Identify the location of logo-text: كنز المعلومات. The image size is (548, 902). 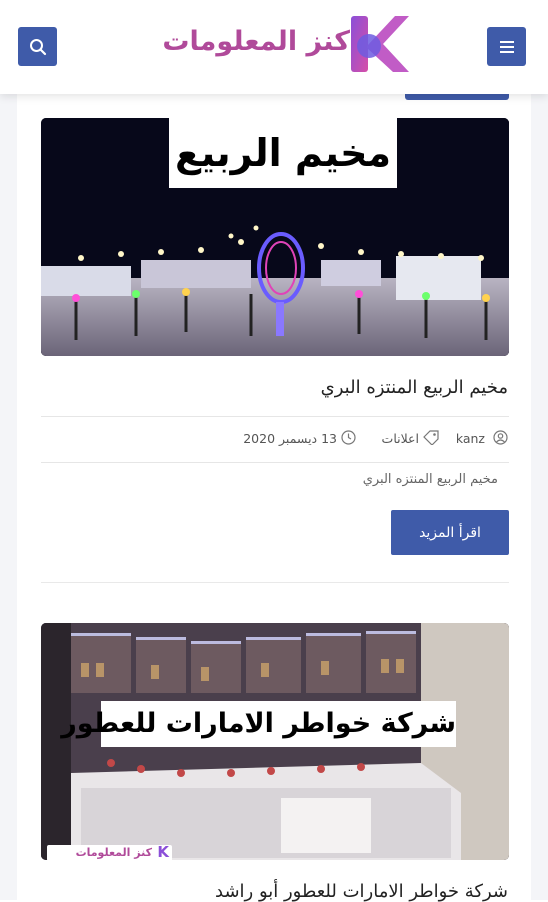
(256, 41).